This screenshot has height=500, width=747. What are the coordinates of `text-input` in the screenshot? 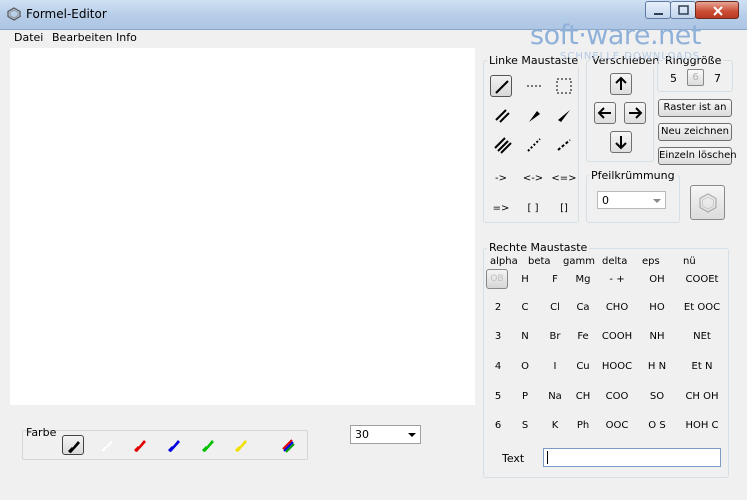 It's located at (632, 457).